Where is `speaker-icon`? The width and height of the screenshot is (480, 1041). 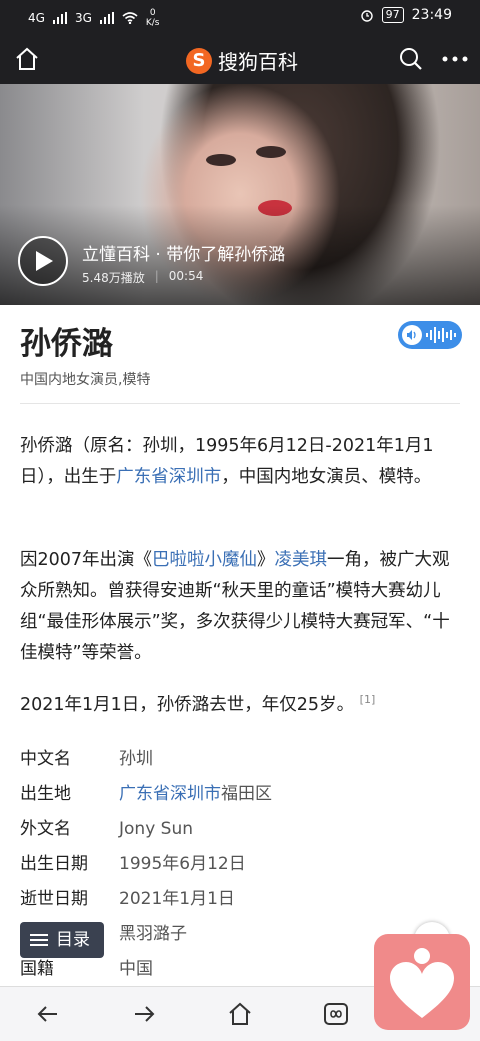
speaker-icon is located at coordinates (412, 335).